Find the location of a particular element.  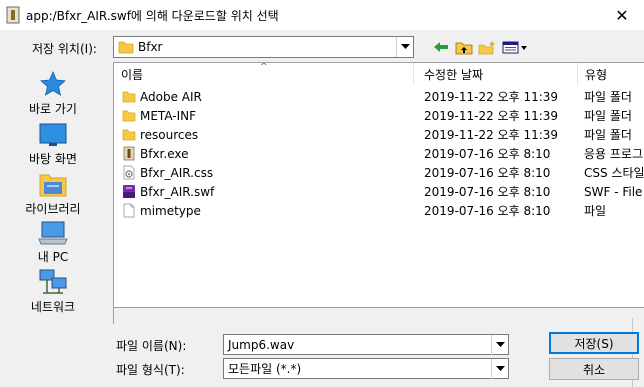

css-icon is located at coordinates (129, 172).